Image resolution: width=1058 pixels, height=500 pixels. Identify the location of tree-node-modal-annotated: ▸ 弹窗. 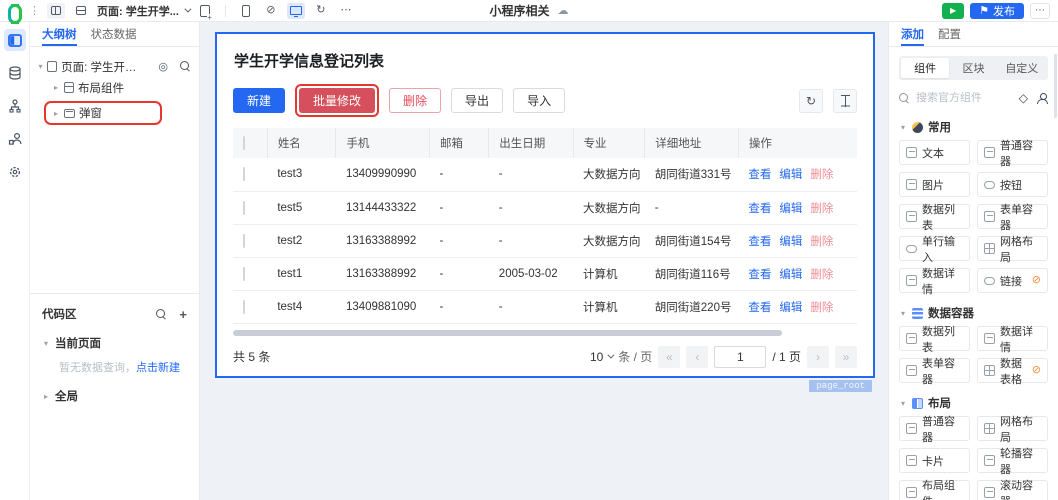
(103, 113).